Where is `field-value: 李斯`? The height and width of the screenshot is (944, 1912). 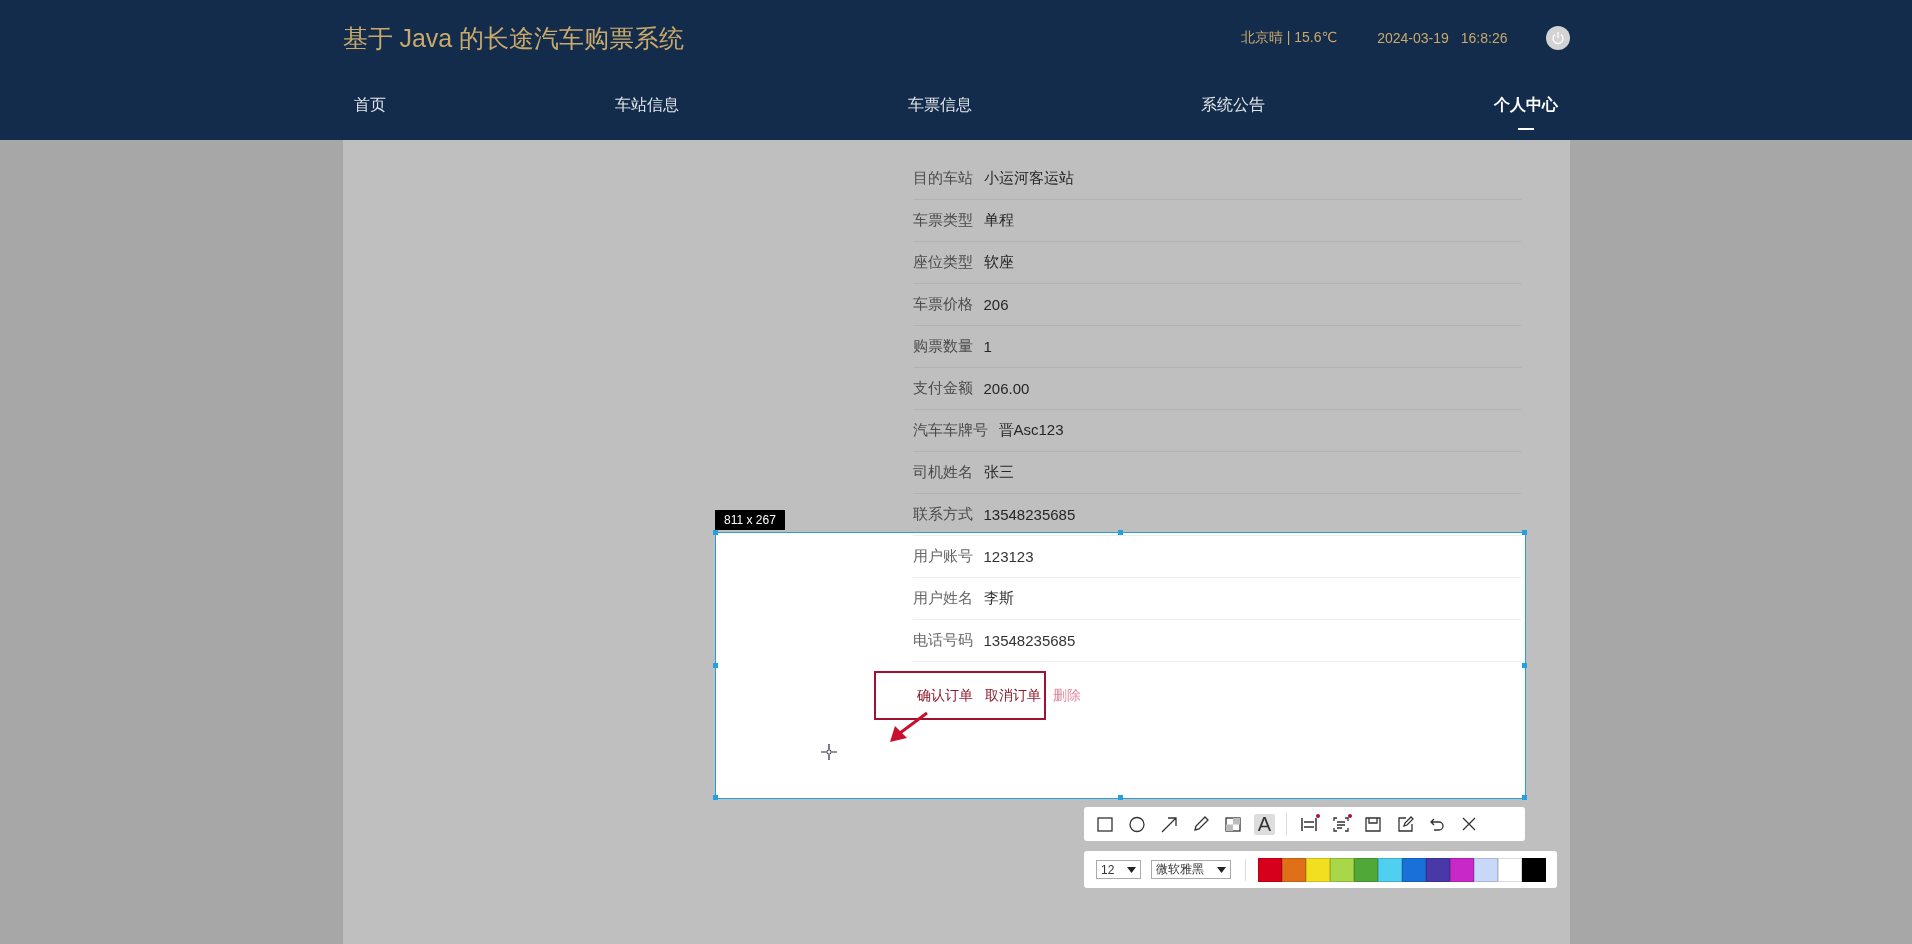
field-value: 李斯 is located at coordinates (998, 598).